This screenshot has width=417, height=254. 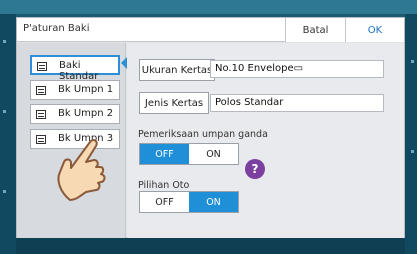 I want to click on double-feed-on-option: ON, so click(x=213, y=154).